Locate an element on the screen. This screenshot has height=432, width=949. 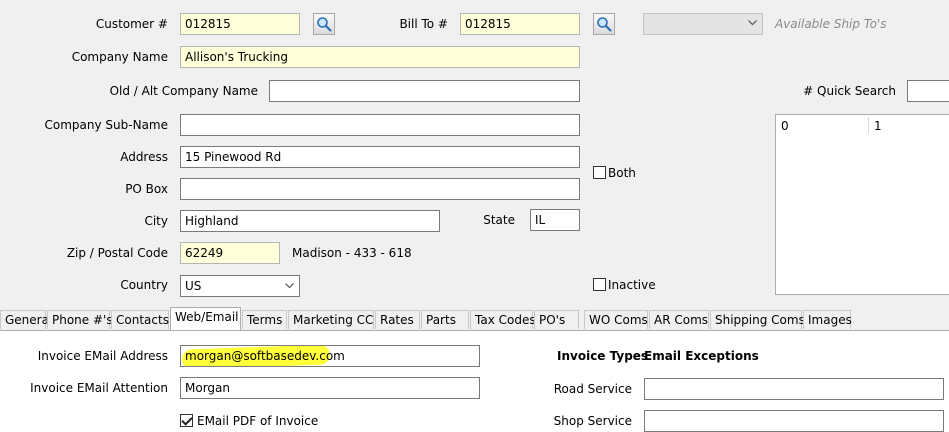
tab-rates: Rates is located at coordinates (397, 319).